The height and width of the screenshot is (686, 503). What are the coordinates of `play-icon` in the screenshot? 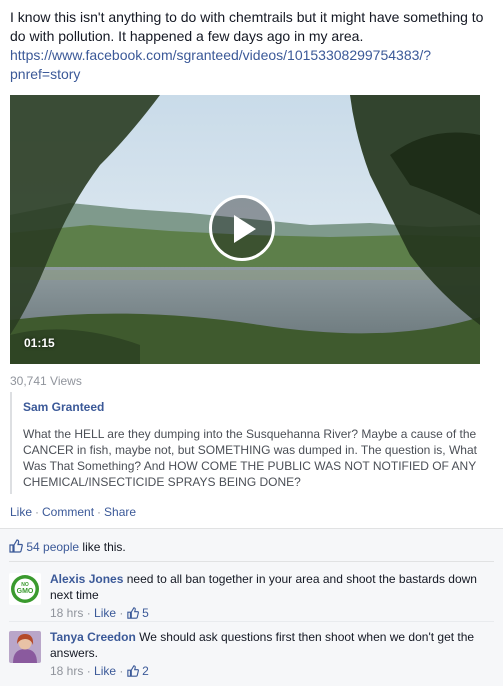 It's located at (245, 229).